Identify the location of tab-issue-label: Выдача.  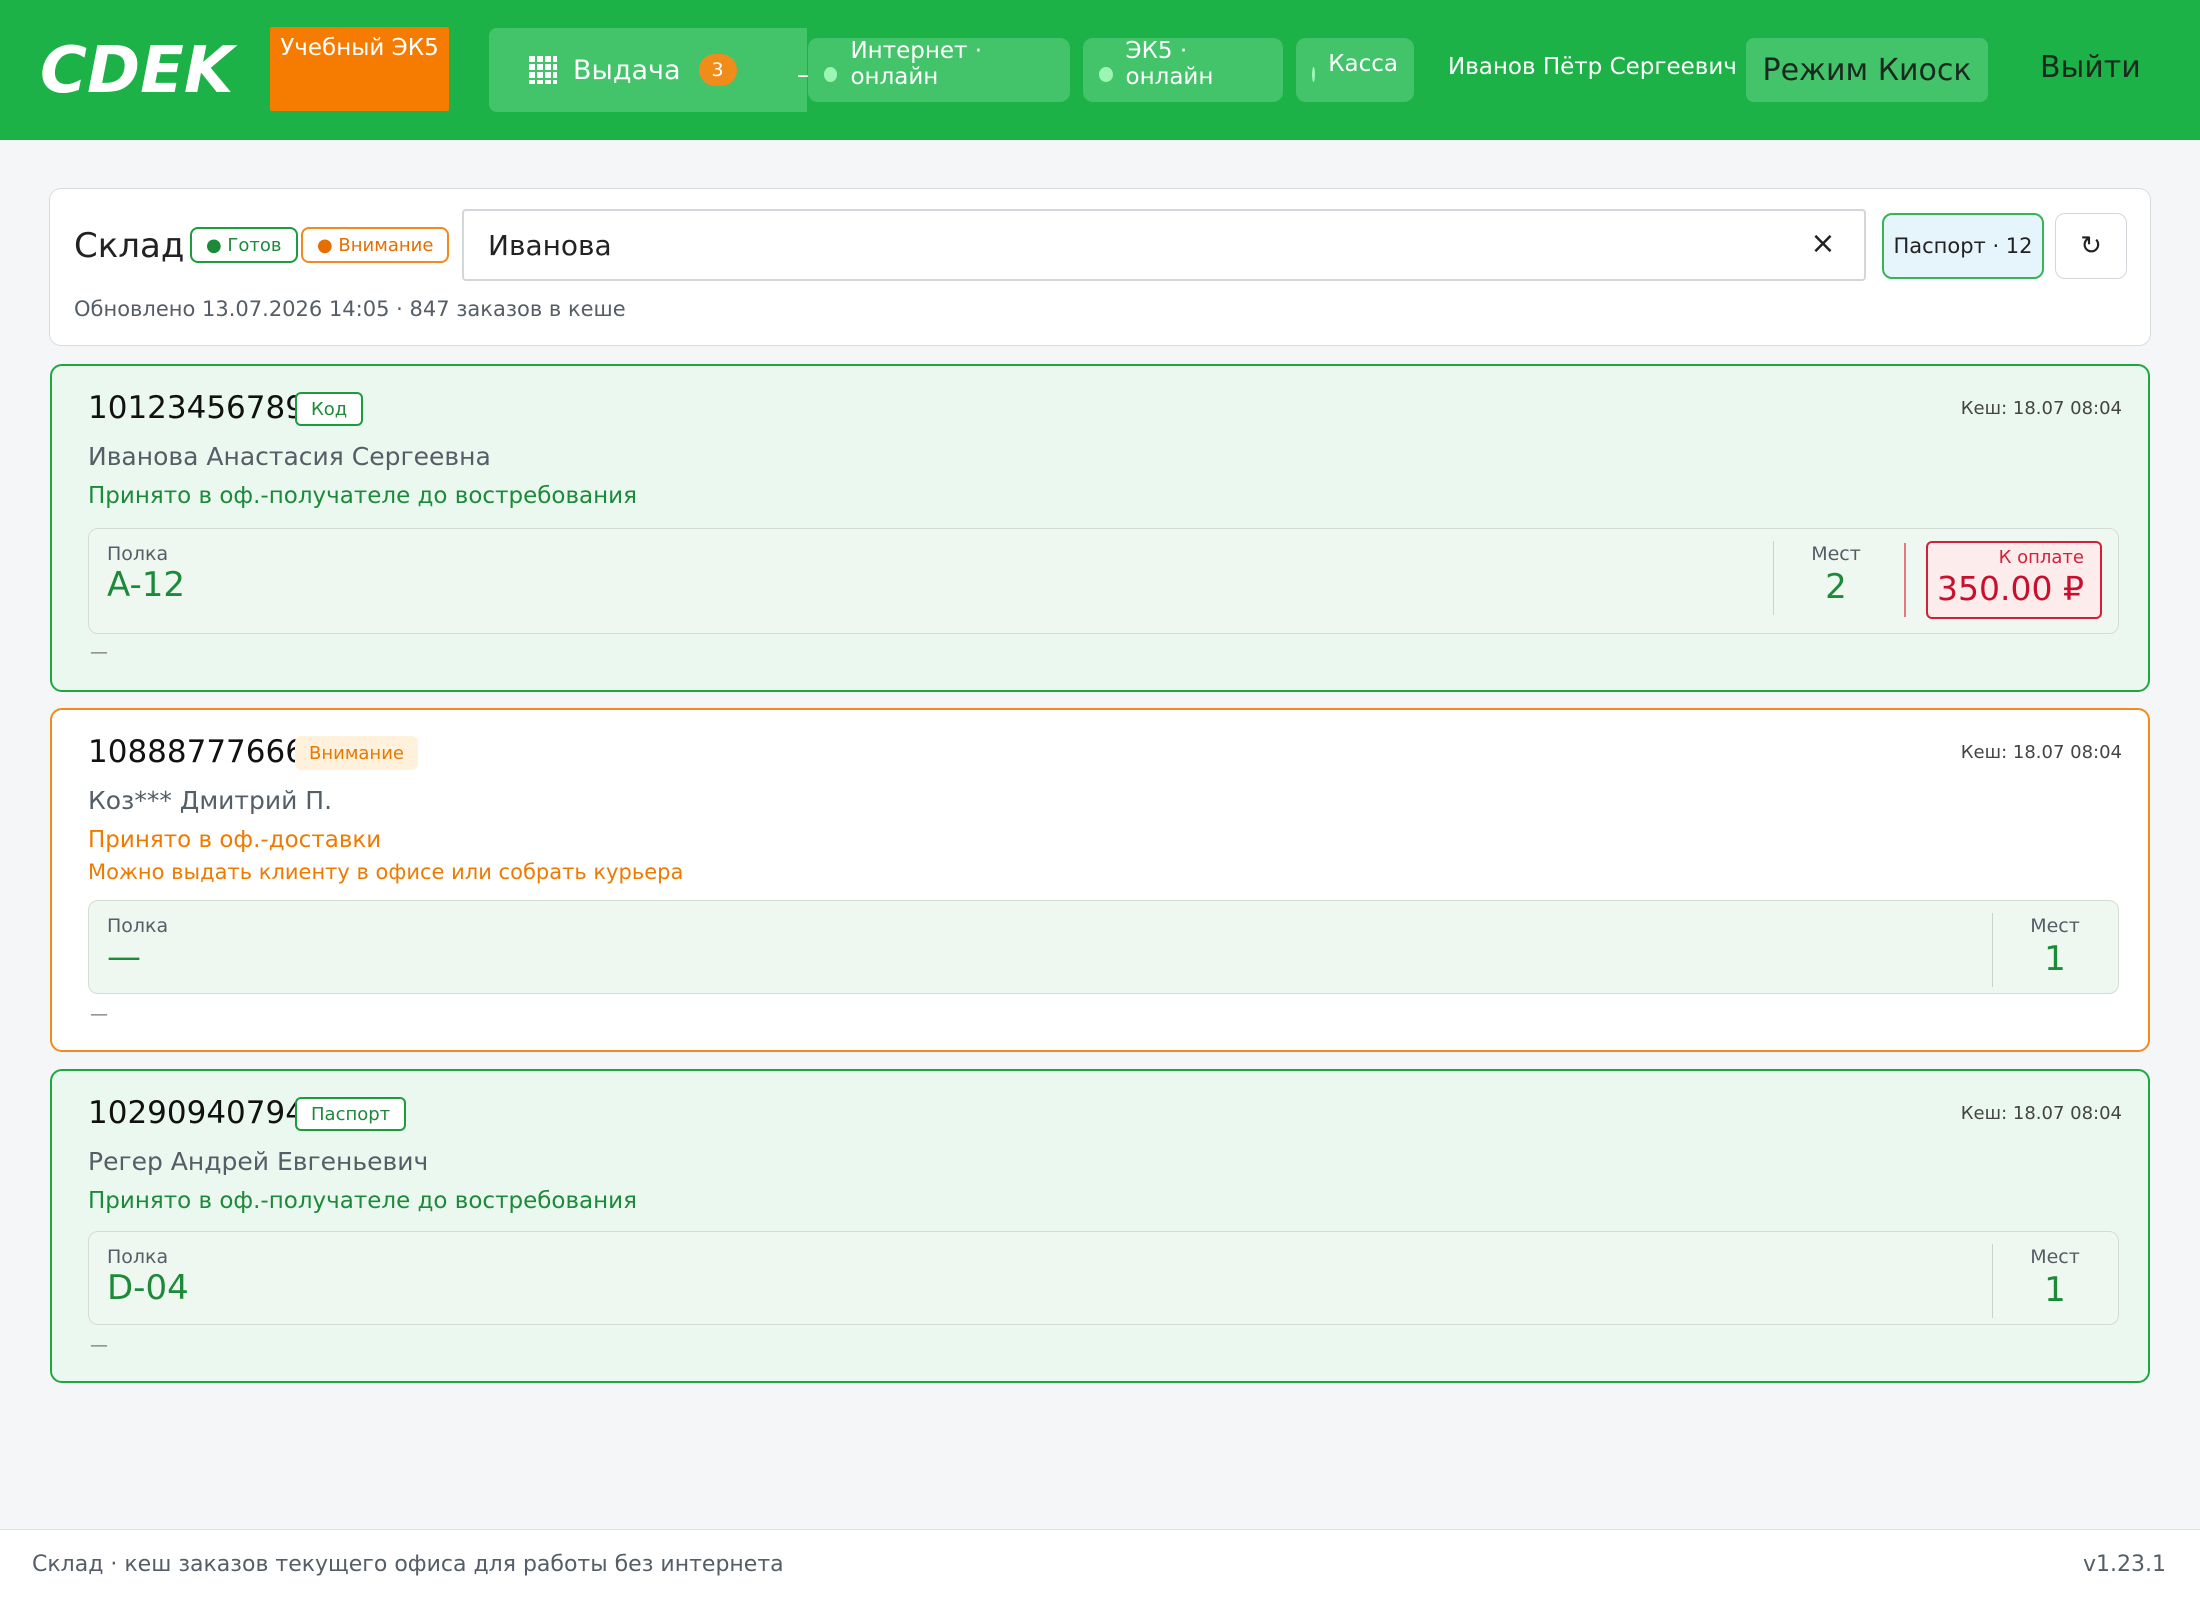
(627, 70).